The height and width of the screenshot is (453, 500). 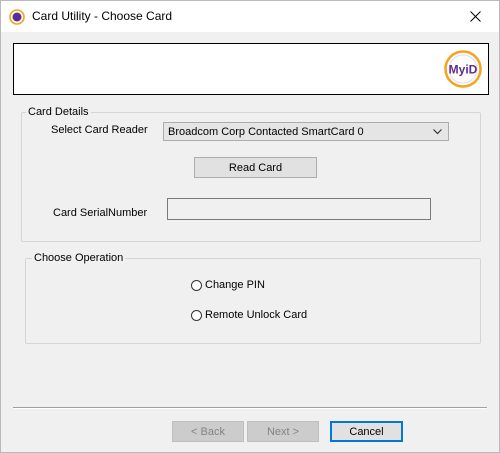 What do you see at coordinates (58, 112) in the screenshot?
I see `card-details-legend: Card Details` at bounding box center [58, 112].